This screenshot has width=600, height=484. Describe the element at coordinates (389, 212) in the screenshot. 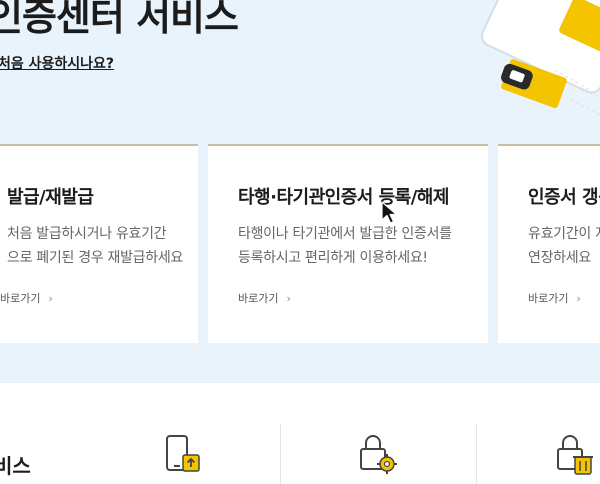

I see `mouse-cursor-icon` at that location.